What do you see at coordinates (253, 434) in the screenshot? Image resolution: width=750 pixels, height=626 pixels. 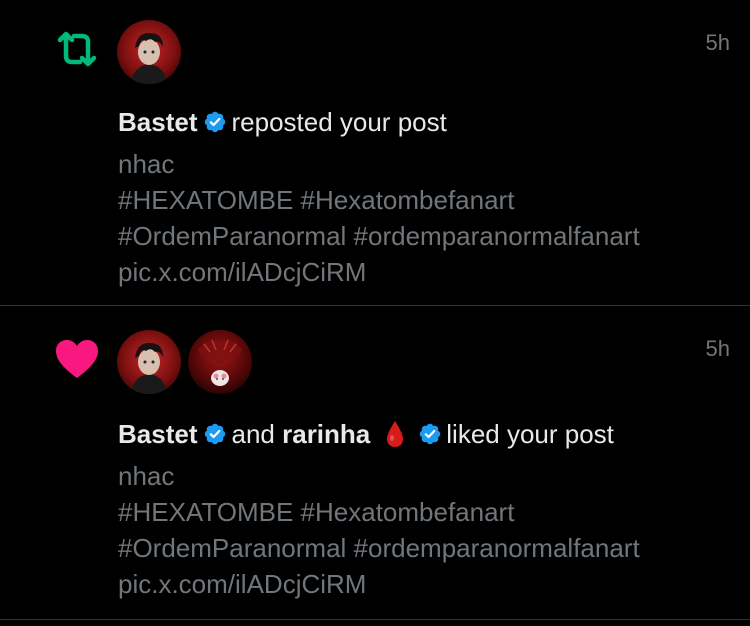 I see `conjunction-text: and` at bounding box center [253, 434].